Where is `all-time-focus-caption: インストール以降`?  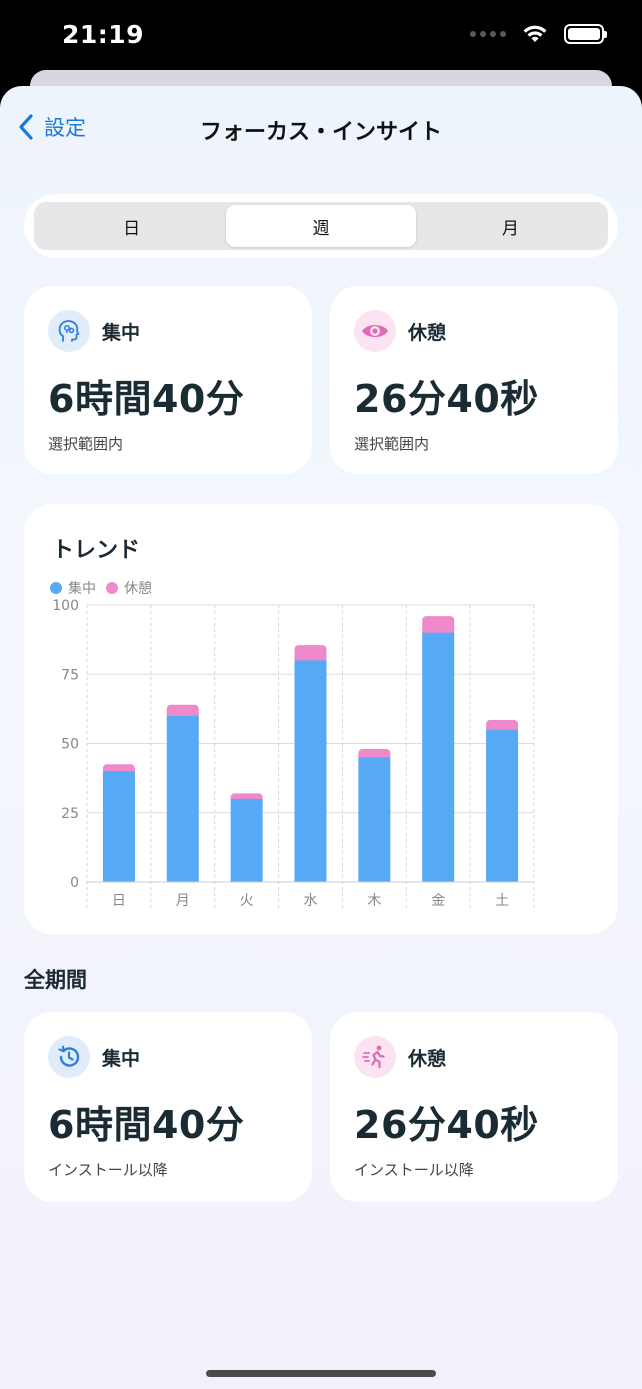 all-time-focus-caption: インストール以降 is located at coordinates (108, 1170).